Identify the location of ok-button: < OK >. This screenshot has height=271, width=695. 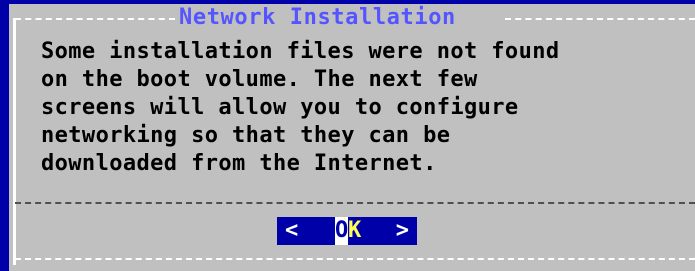
(347, 231).